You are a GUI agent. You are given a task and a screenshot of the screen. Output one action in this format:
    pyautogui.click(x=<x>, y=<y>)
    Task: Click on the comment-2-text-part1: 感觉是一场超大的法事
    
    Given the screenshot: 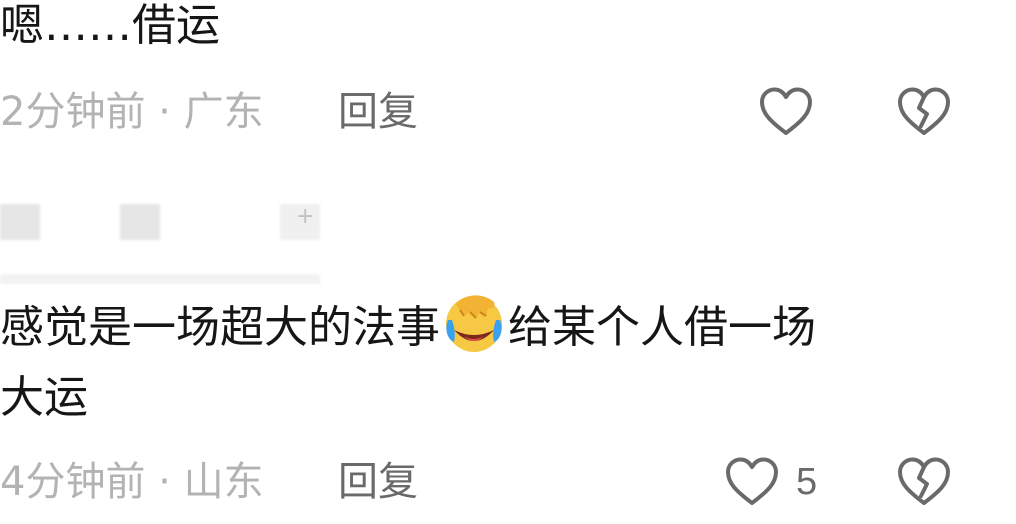 What is the action you would take?
    pyautogui.click(x=220, y=327)
    